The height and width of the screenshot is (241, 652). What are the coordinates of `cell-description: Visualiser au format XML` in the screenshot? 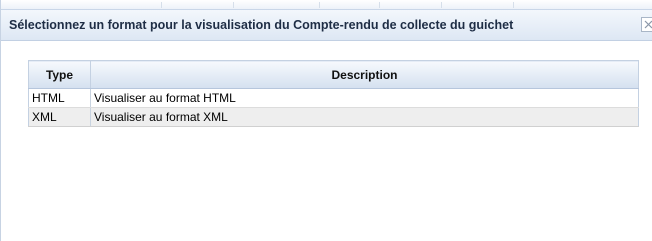 It's located at (364, 117).